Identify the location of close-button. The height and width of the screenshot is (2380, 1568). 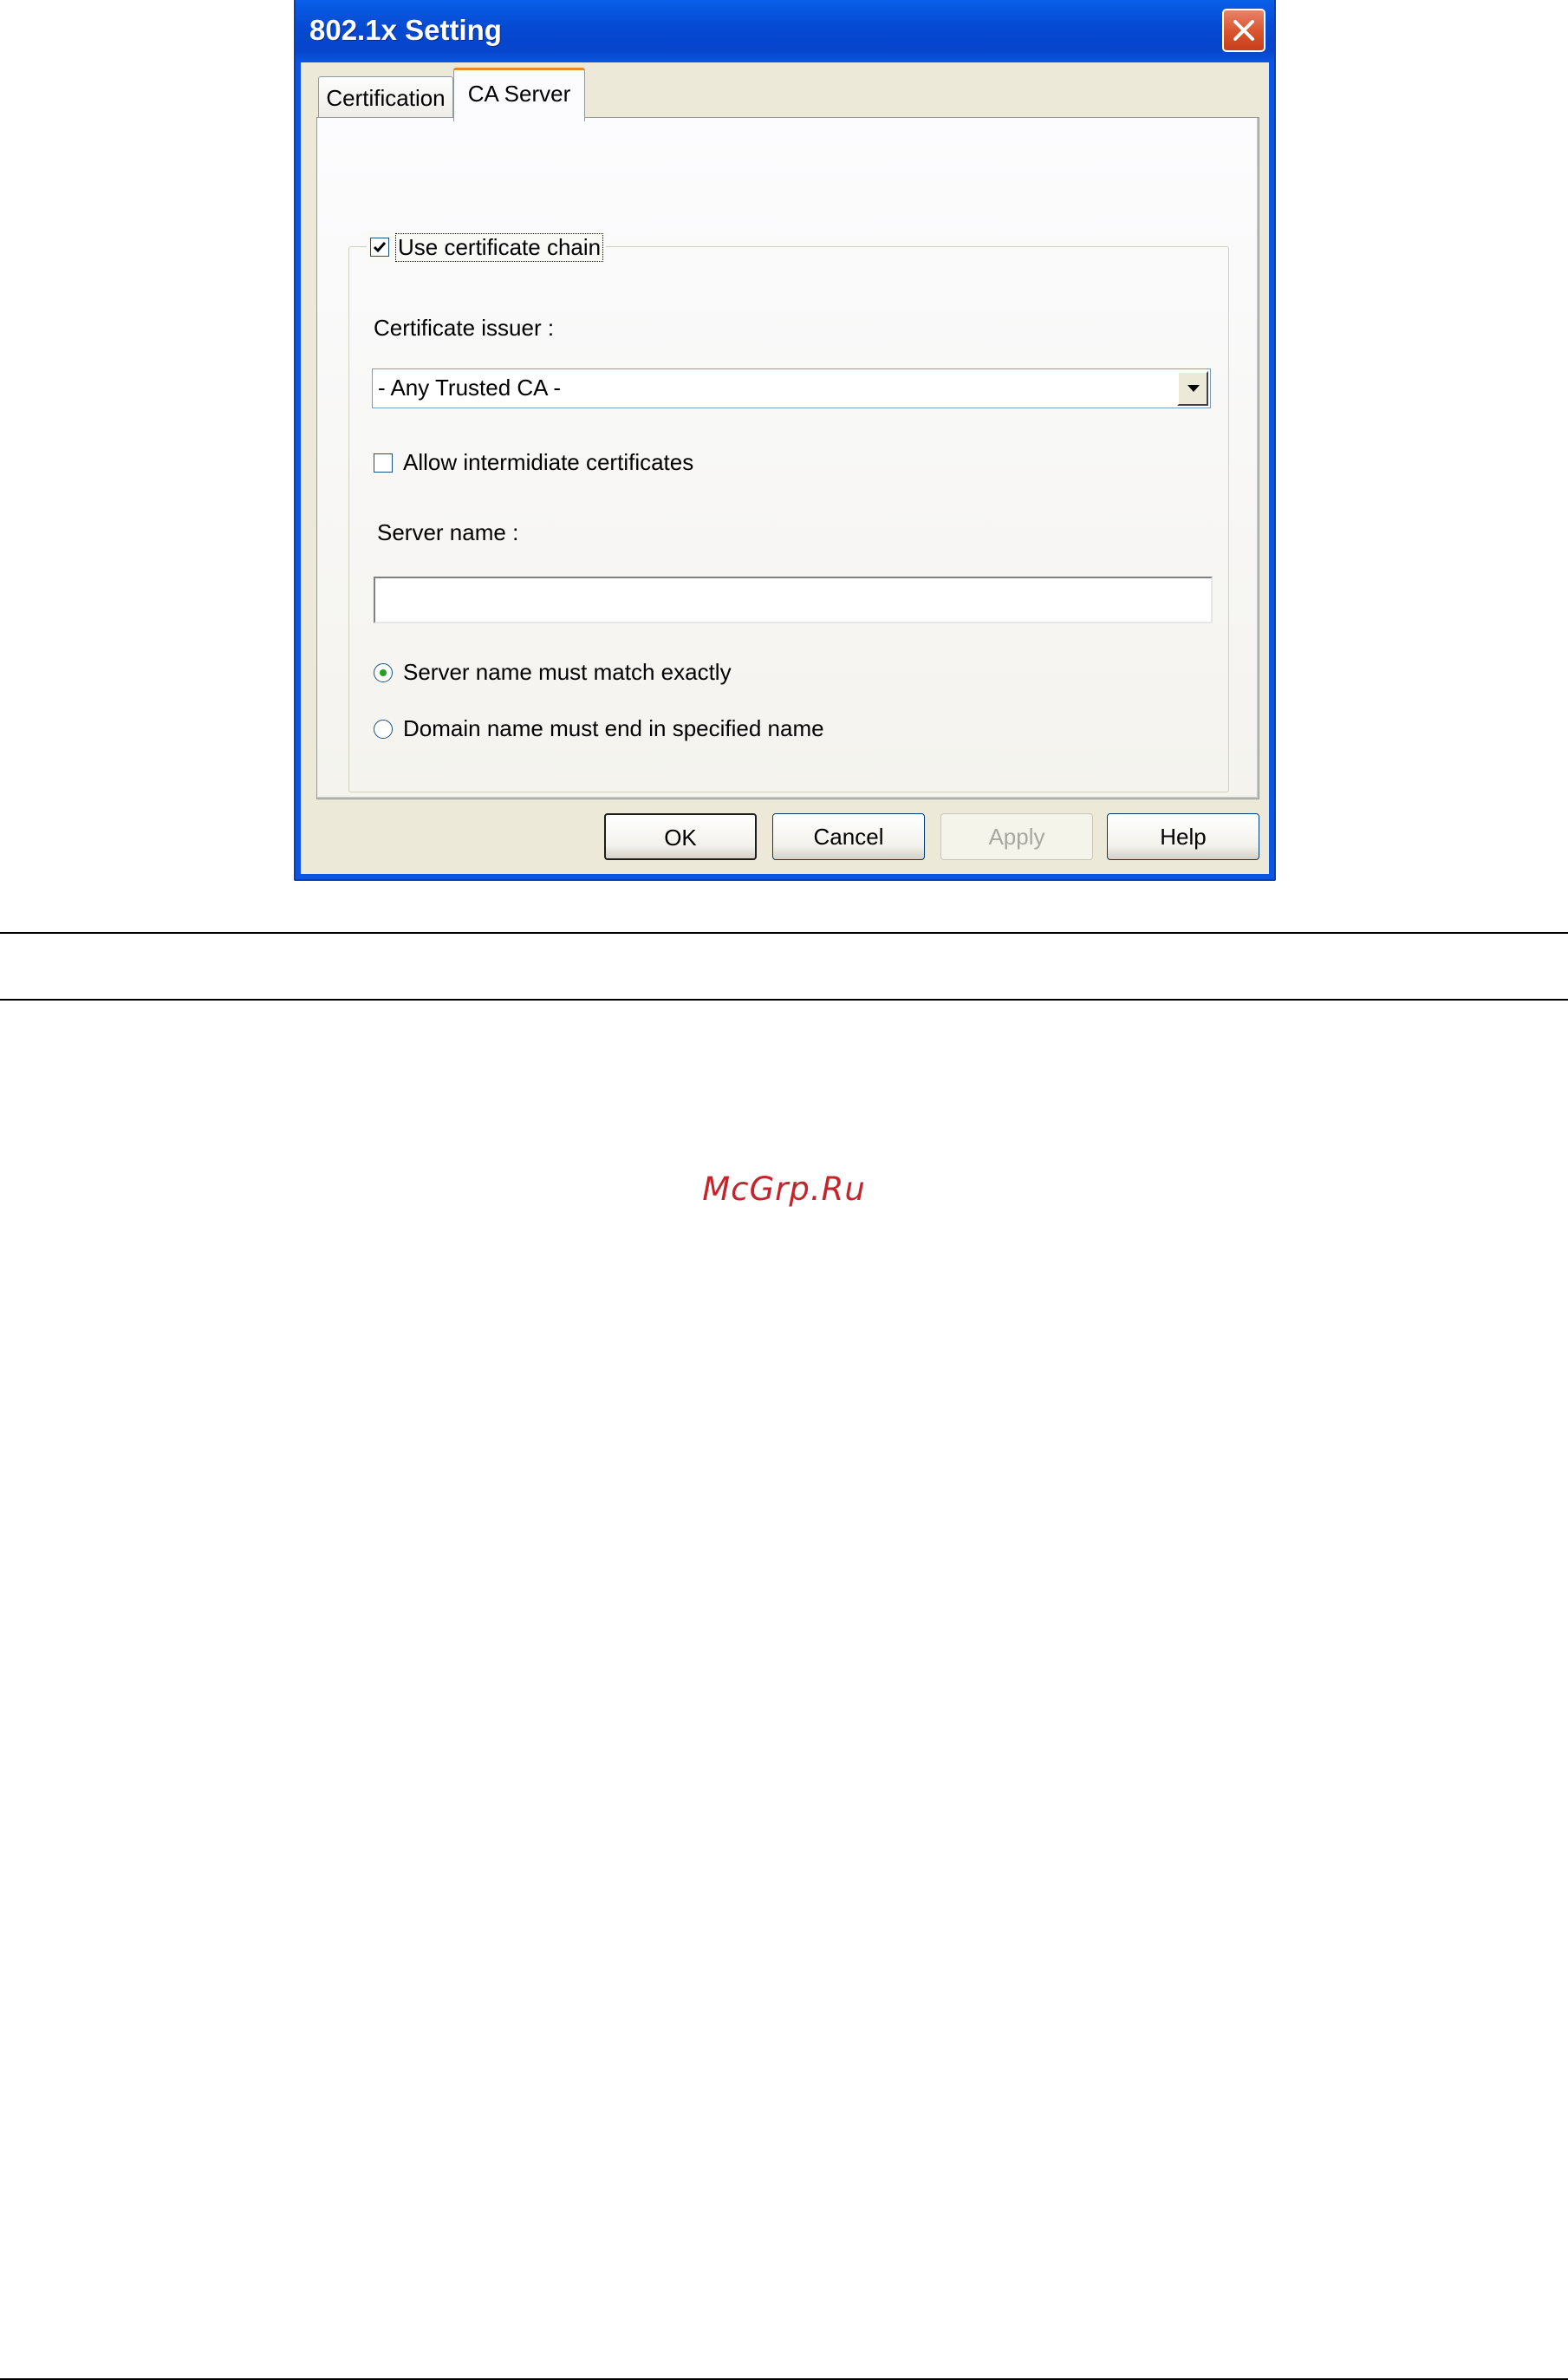
(1243, 30).